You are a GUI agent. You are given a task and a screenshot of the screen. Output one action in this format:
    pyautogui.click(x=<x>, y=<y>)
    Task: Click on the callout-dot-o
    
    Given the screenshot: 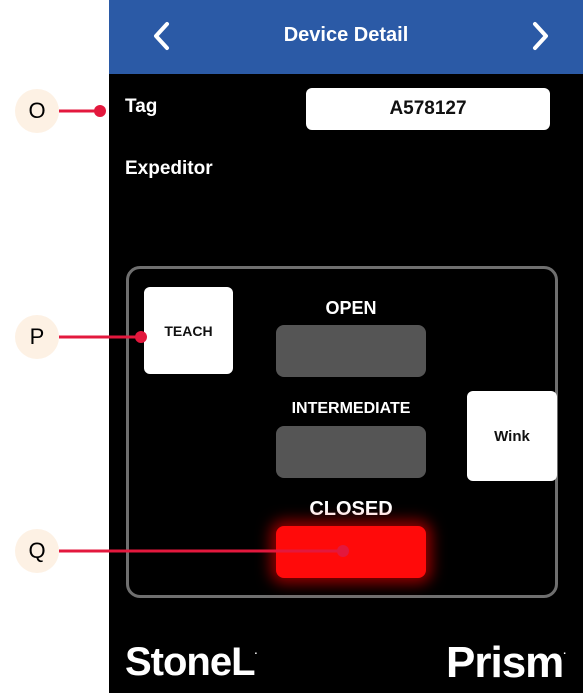 What is the action you would take?
    pyautogui.click(x=100, y=111)
    